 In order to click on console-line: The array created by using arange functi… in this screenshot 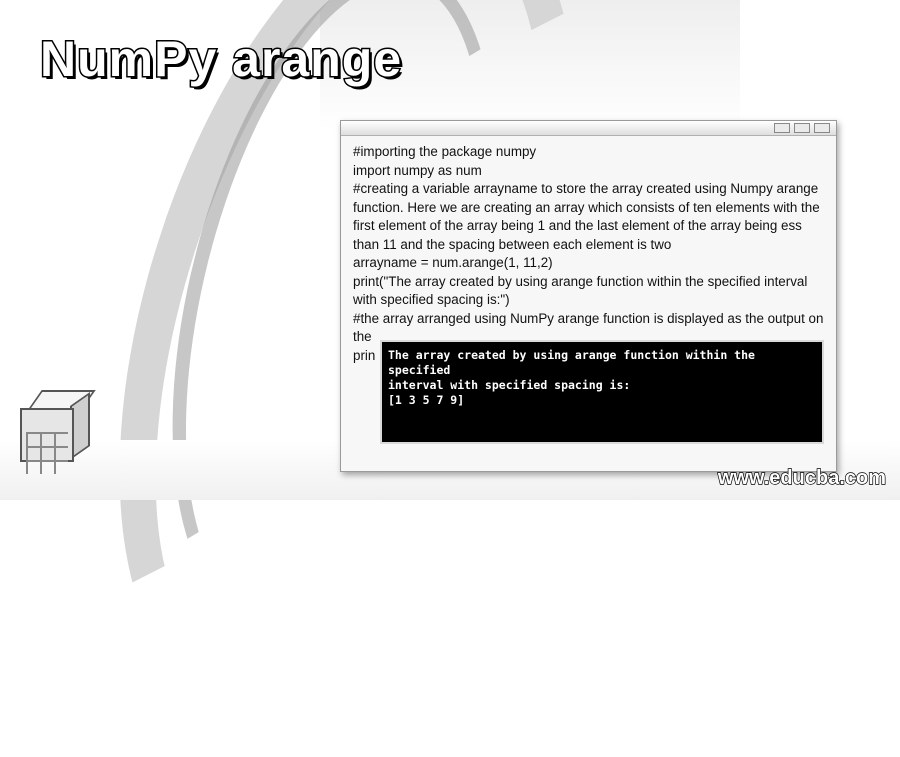, I will do `click(575, 362)`.